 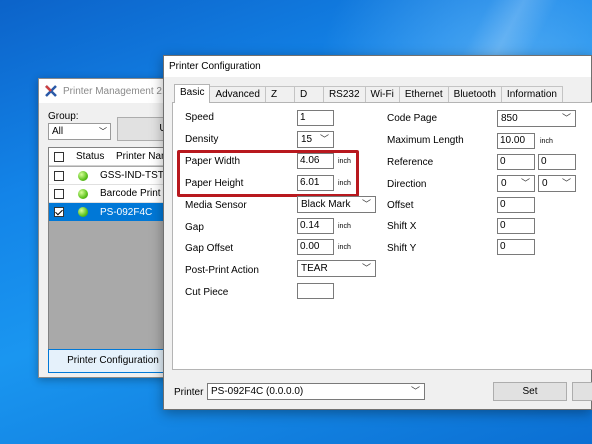 I want to click on speed-label: Speed, so click(x=199, y=117).